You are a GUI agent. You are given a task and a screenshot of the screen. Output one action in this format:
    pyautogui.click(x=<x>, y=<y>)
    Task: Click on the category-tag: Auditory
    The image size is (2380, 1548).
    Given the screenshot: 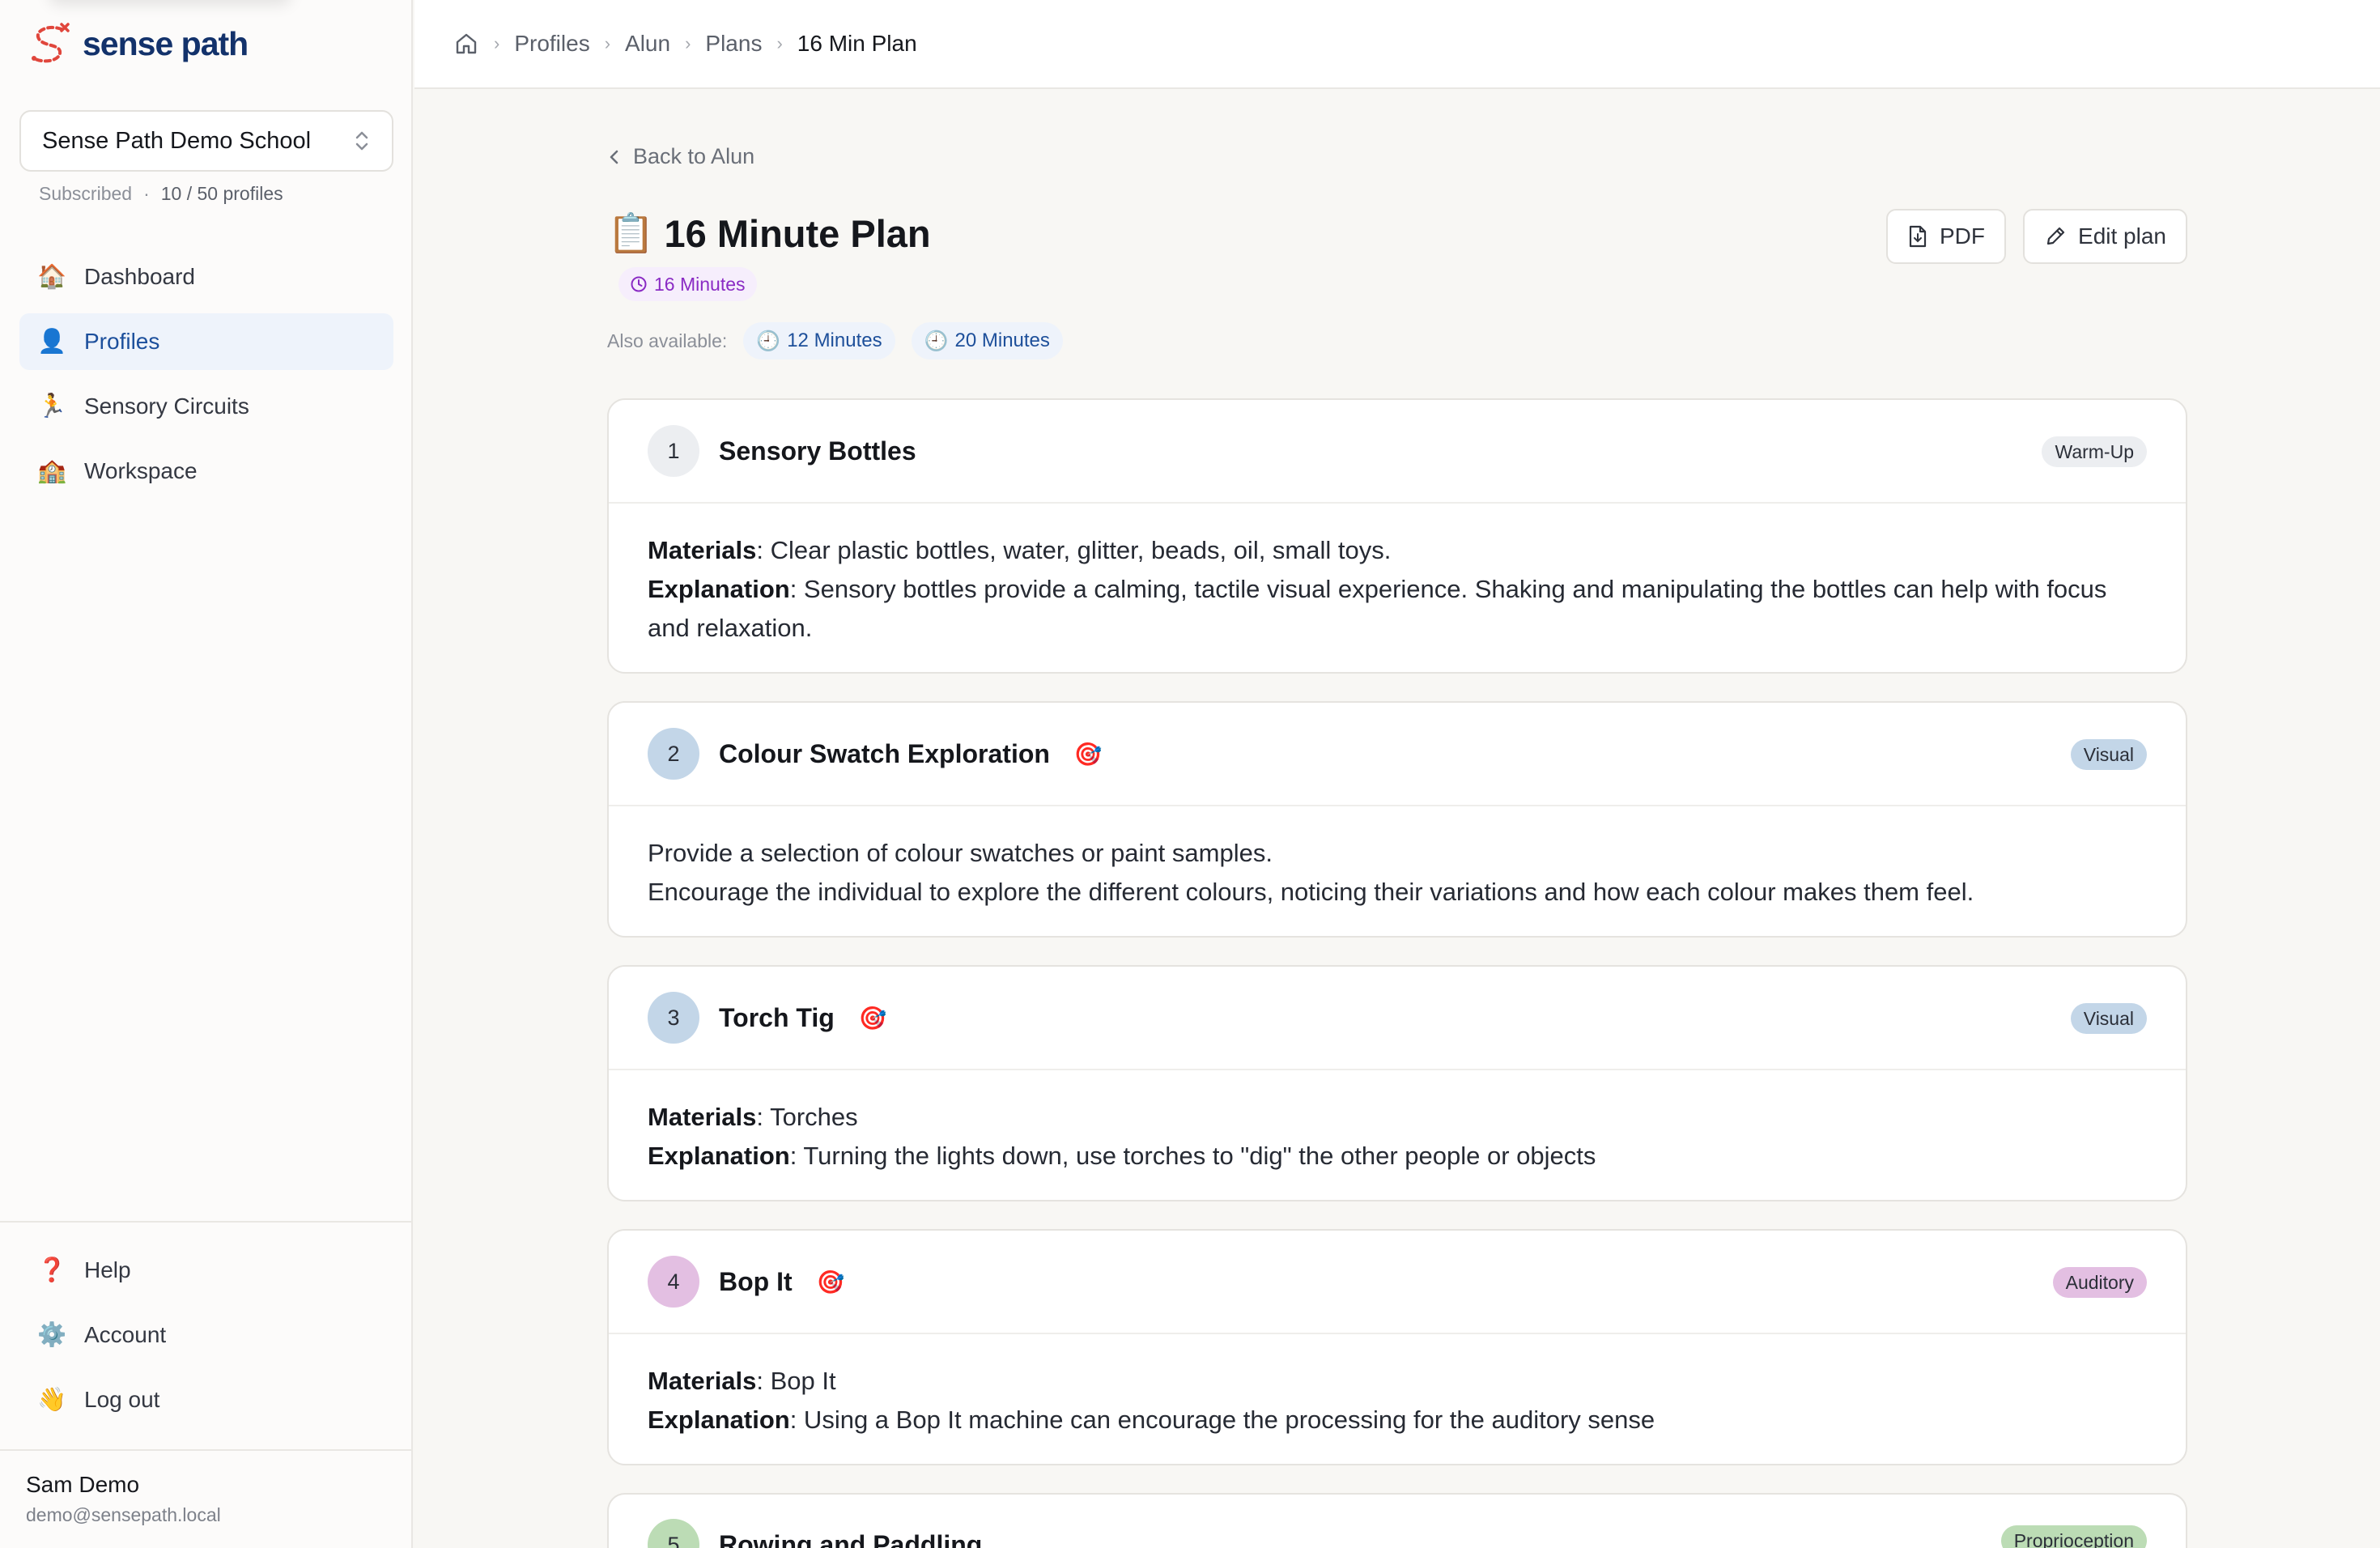 What is the action you would take?
    pyautogui.click(x=2099, y=1282)
    